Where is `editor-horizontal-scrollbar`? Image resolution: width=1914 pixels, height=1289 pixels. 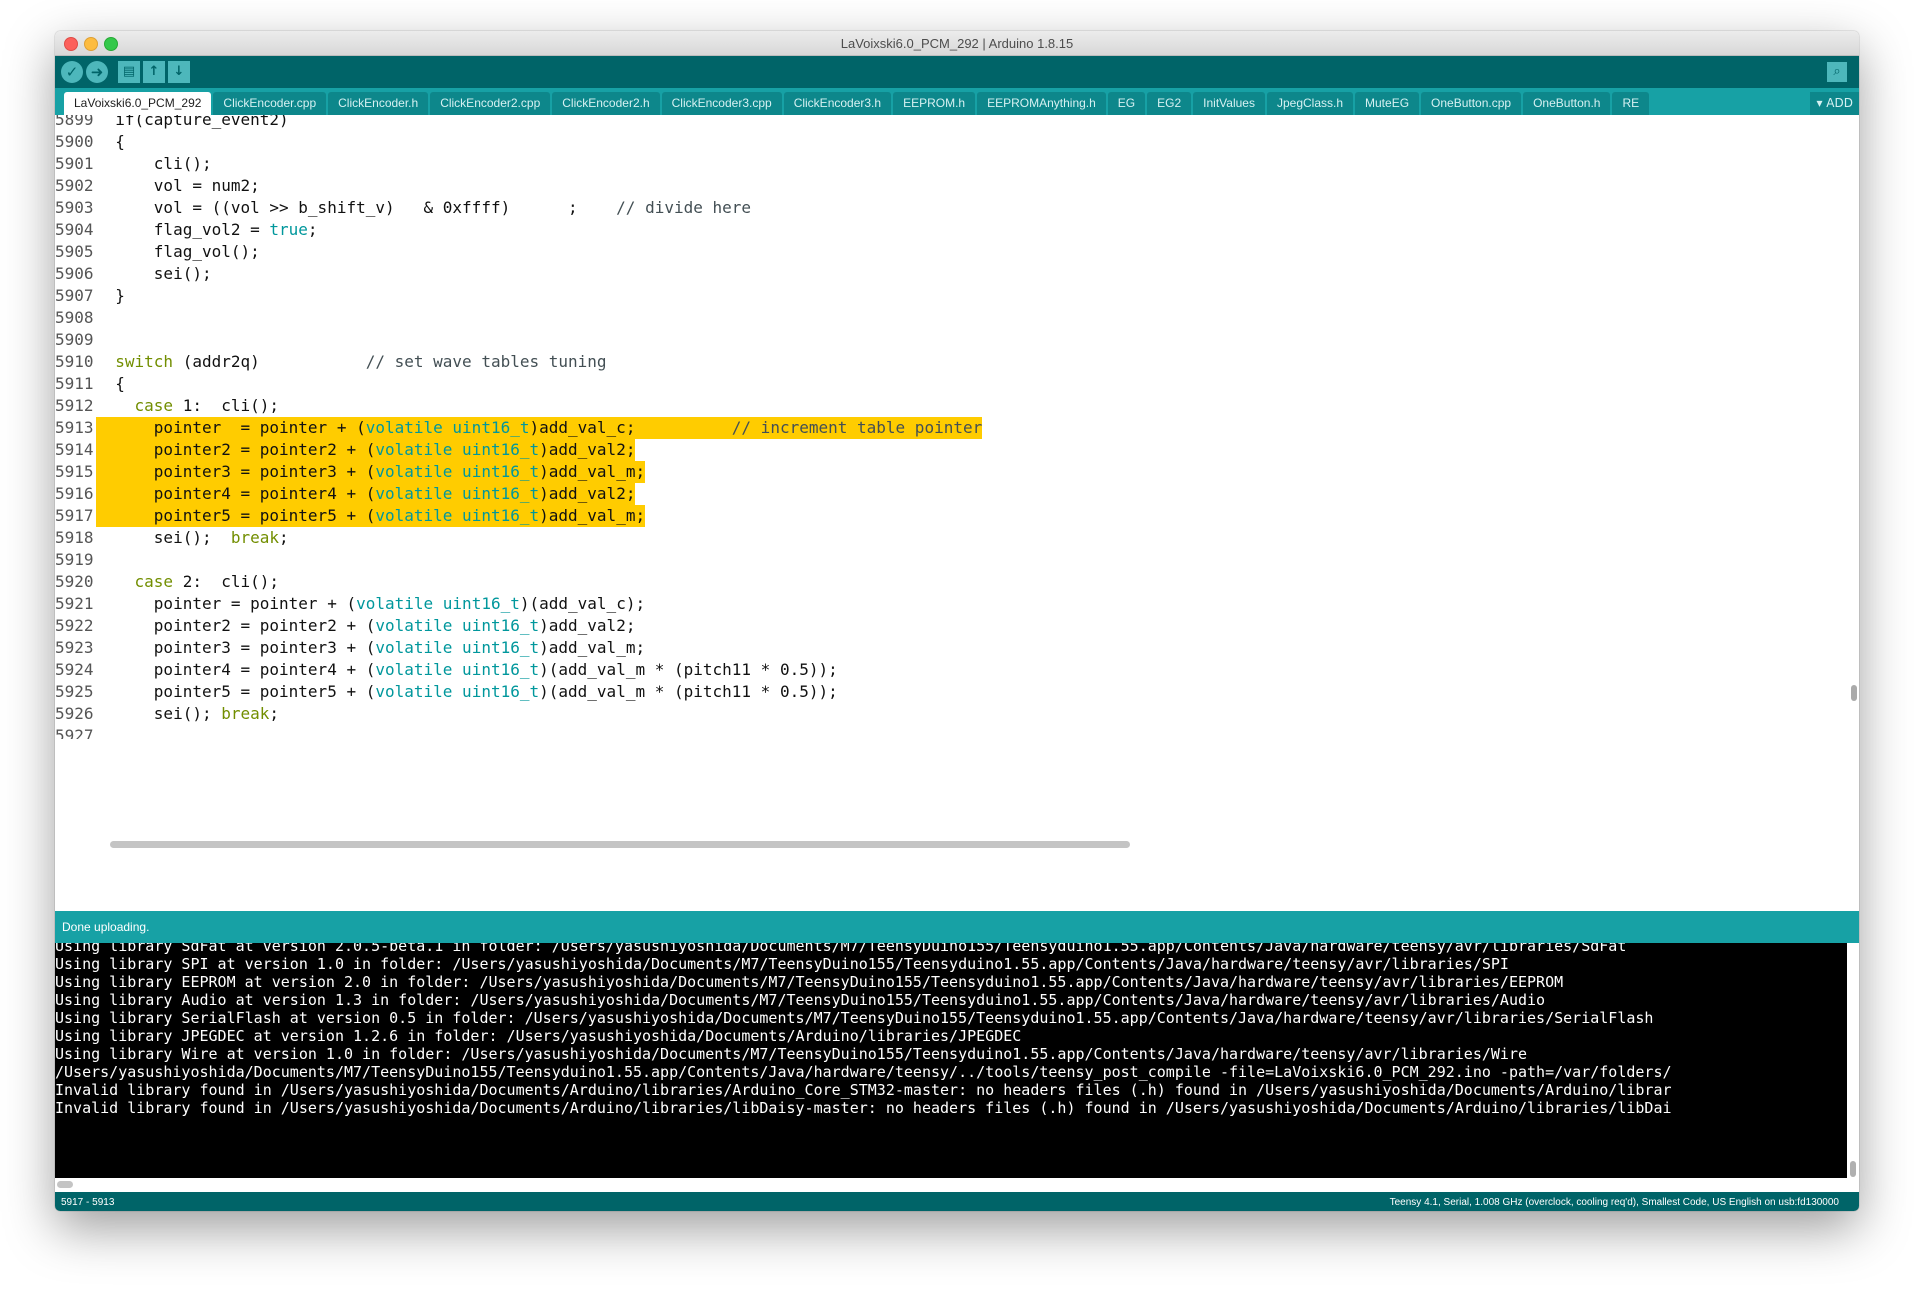
editor-horizontal-scrollbar is located at coordinates (620, 844).